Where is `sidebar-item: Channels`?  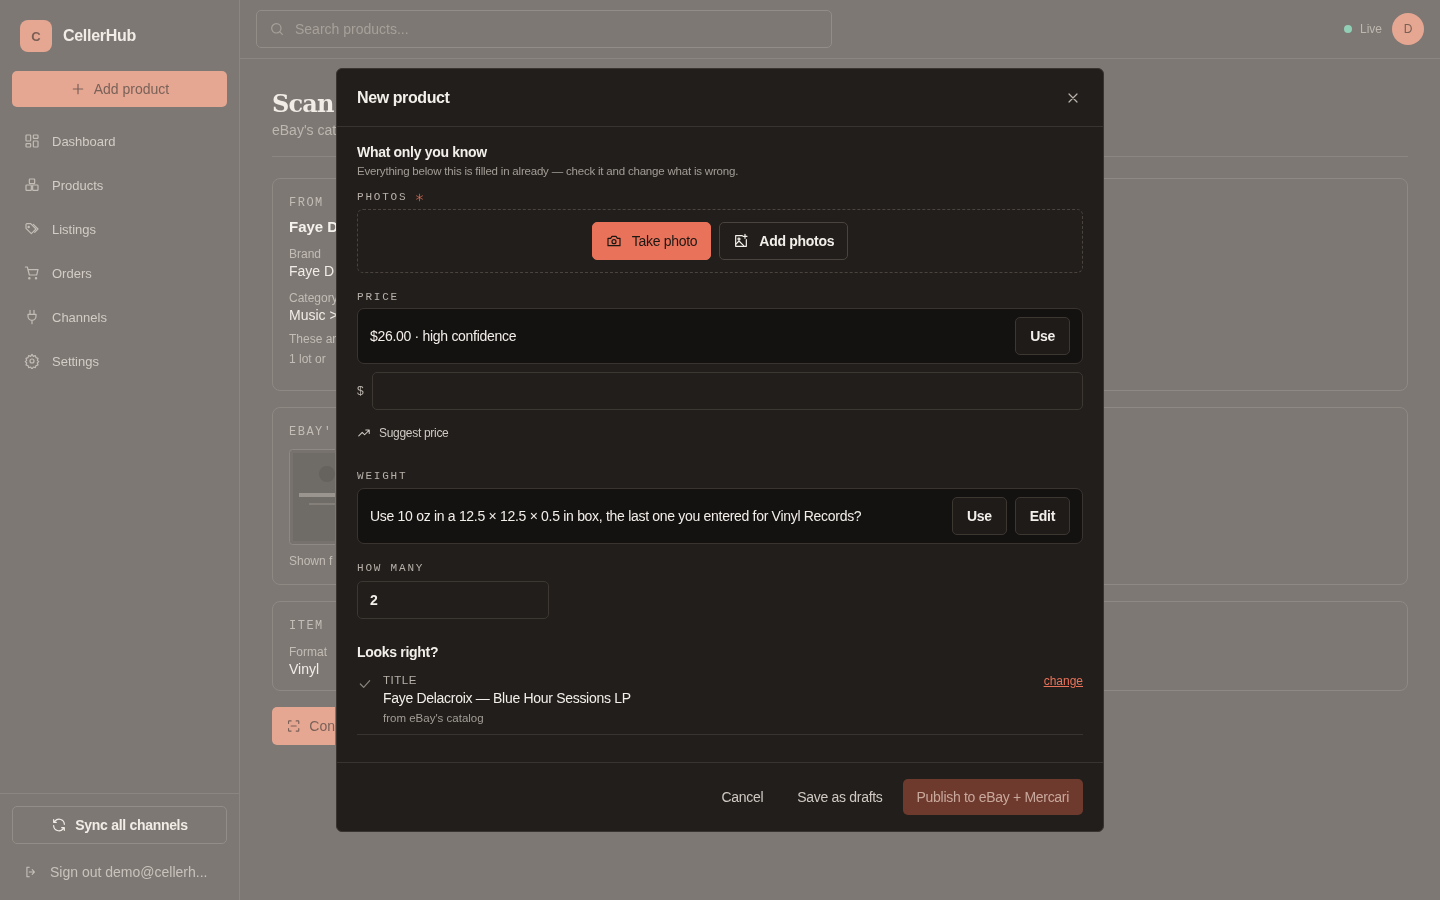 sidebar-item: Channels is located at coordinates (119, 317).